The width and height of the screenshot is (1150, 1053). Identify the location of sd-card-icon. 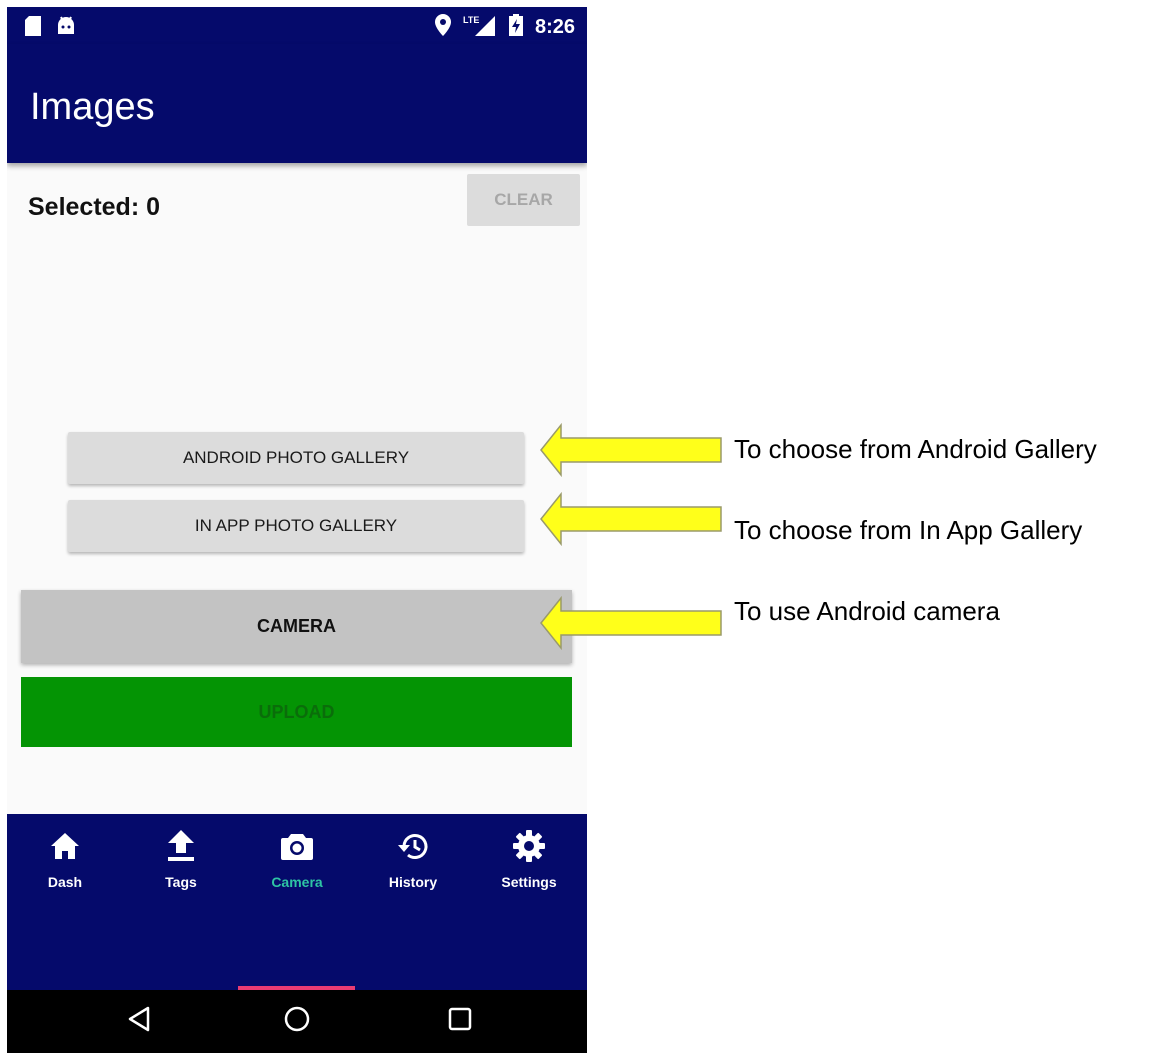
(33, 28).